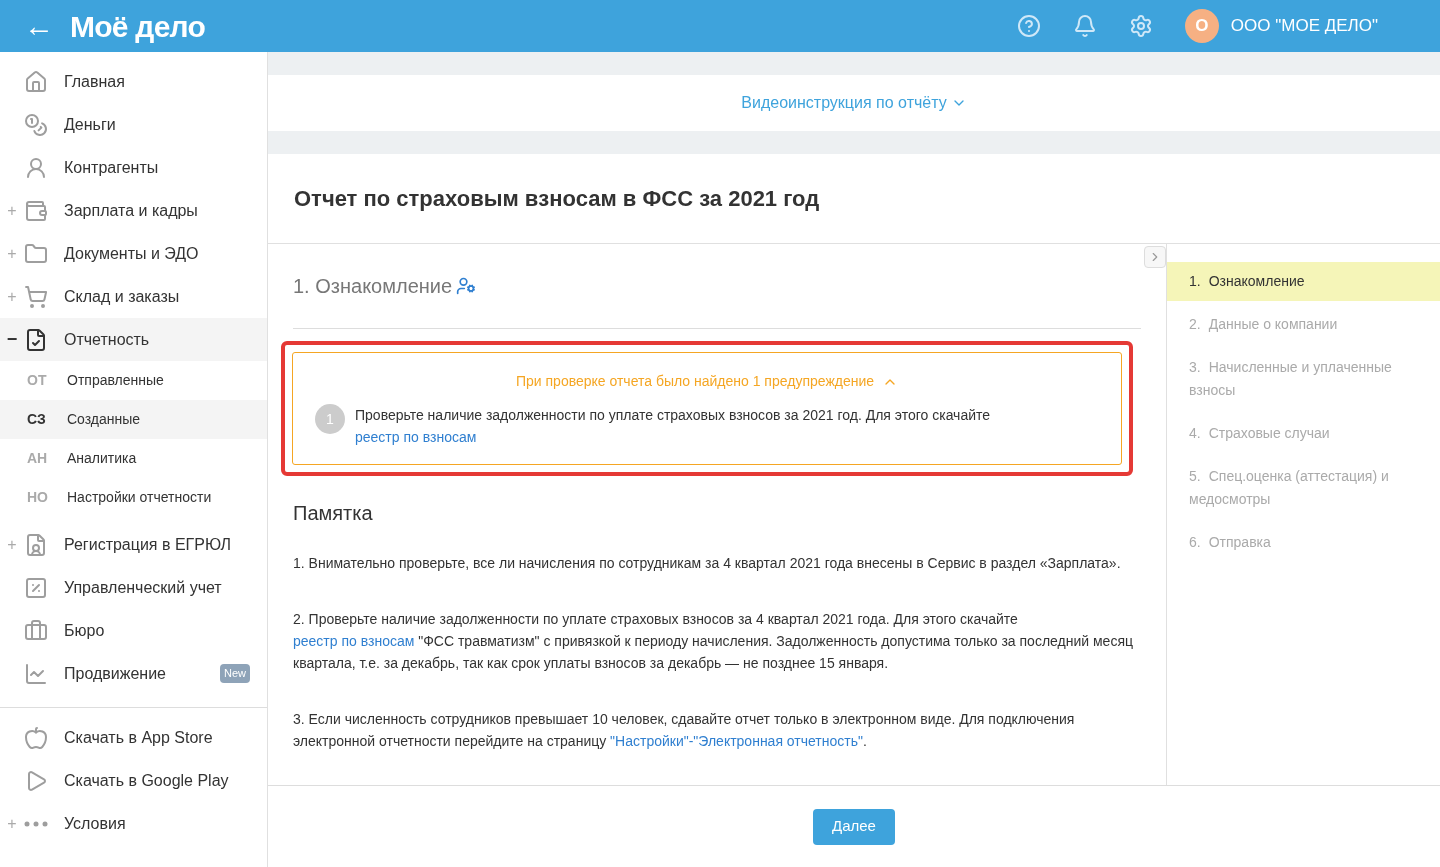  Describe the element at coordinates (36, 167) in the screenshot. I see `person-icon` at that location.